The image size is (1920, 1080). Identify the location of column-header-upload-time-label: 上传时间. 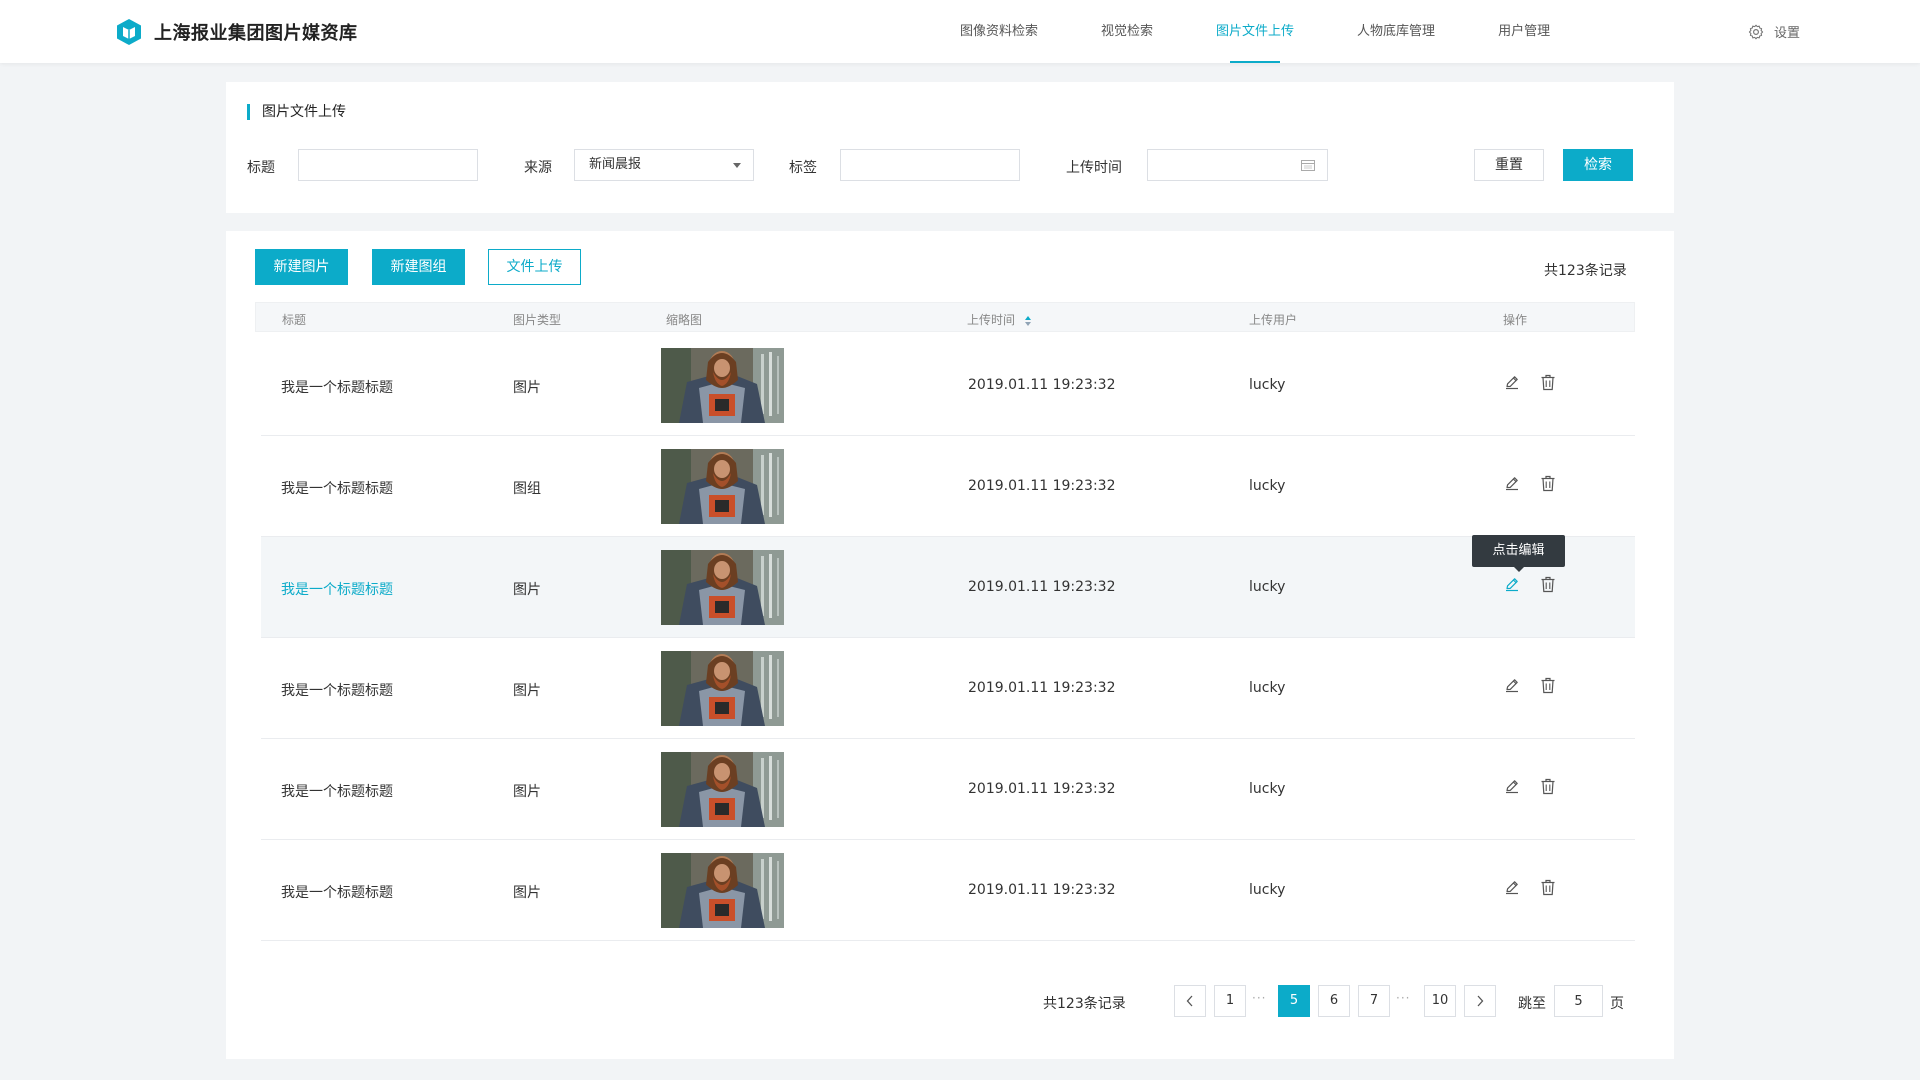
(991, 320).